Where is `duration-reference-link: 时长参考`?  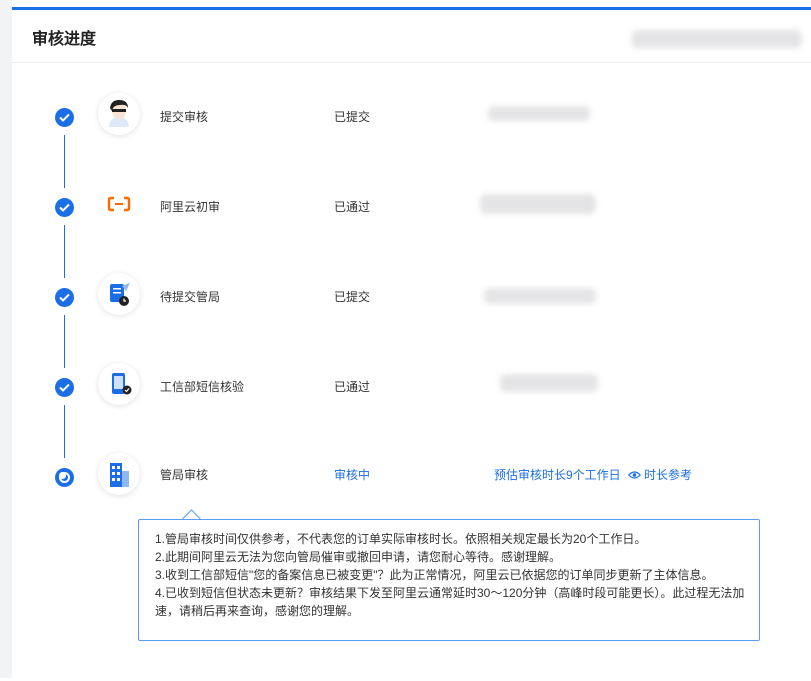 duration-reference-link: 时长参考 is located at coordinates (660, 474).